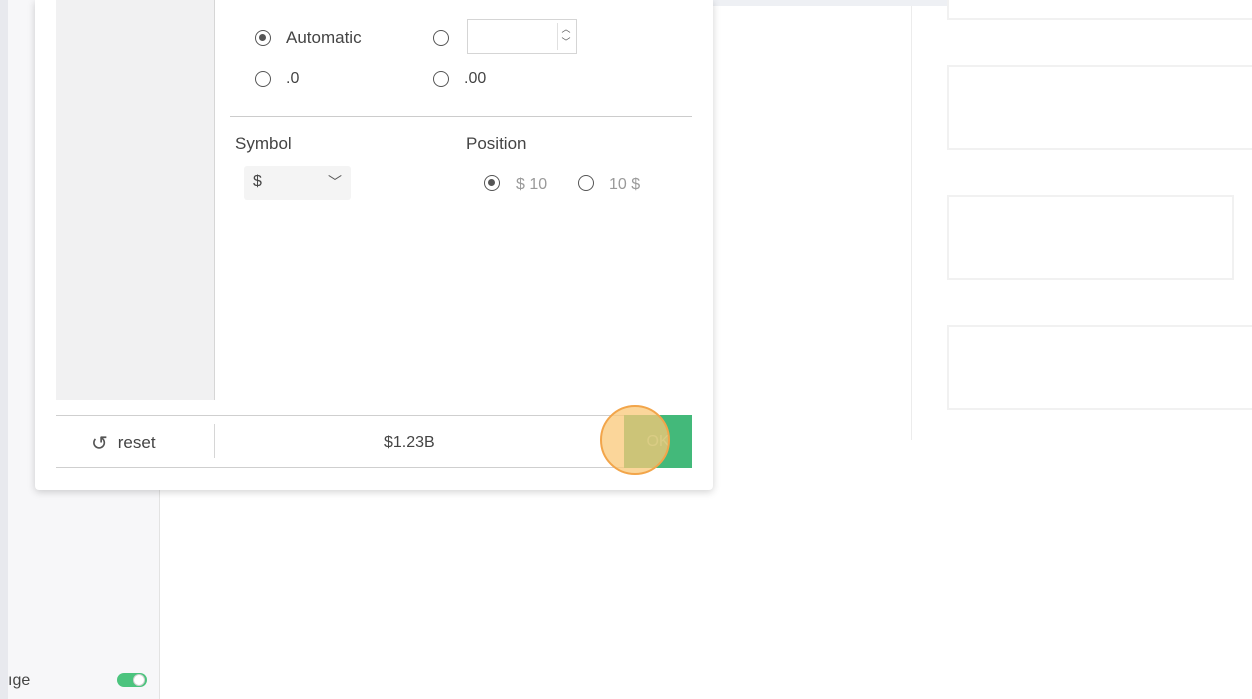 The height and width of the screenshot is (699, 1252). I want to click on symbol-selected-value: $, so click(257, 181).